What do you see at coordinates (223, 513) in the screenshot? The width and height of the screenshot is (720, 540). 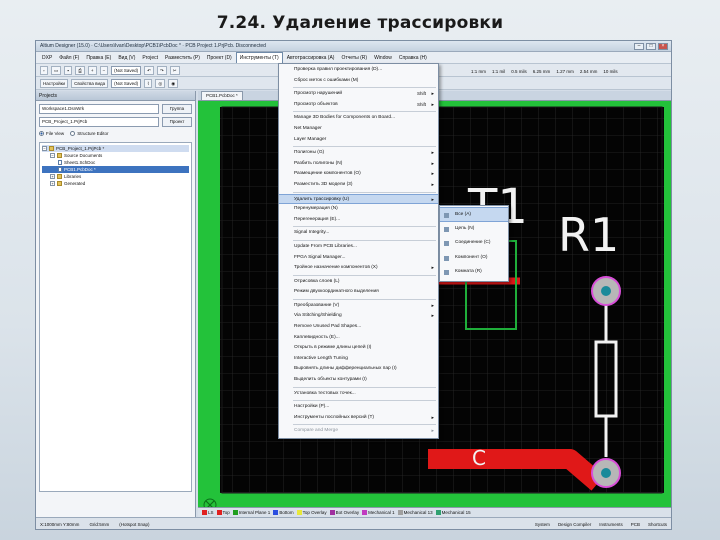 I see `layer-tab-1: Top` at bounding box center [223, 513].